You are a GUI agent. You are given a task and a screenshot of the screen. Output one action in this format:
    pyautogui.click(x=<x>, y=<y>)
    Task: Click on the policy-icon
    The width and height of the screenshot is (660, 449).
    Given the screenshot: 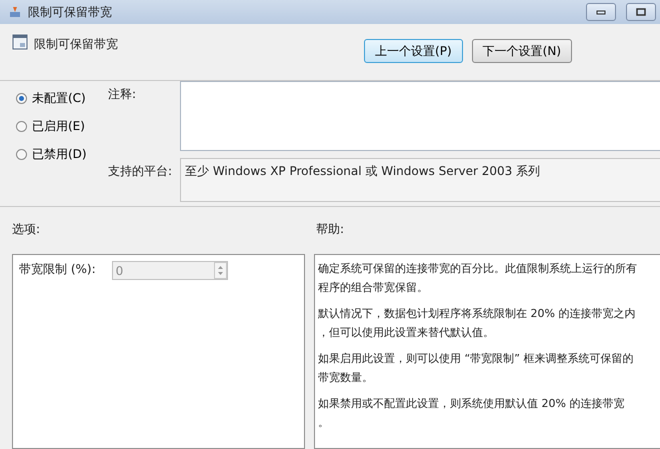 What is the action you would take?
    pyautogui.click(x=20, y=42)
    